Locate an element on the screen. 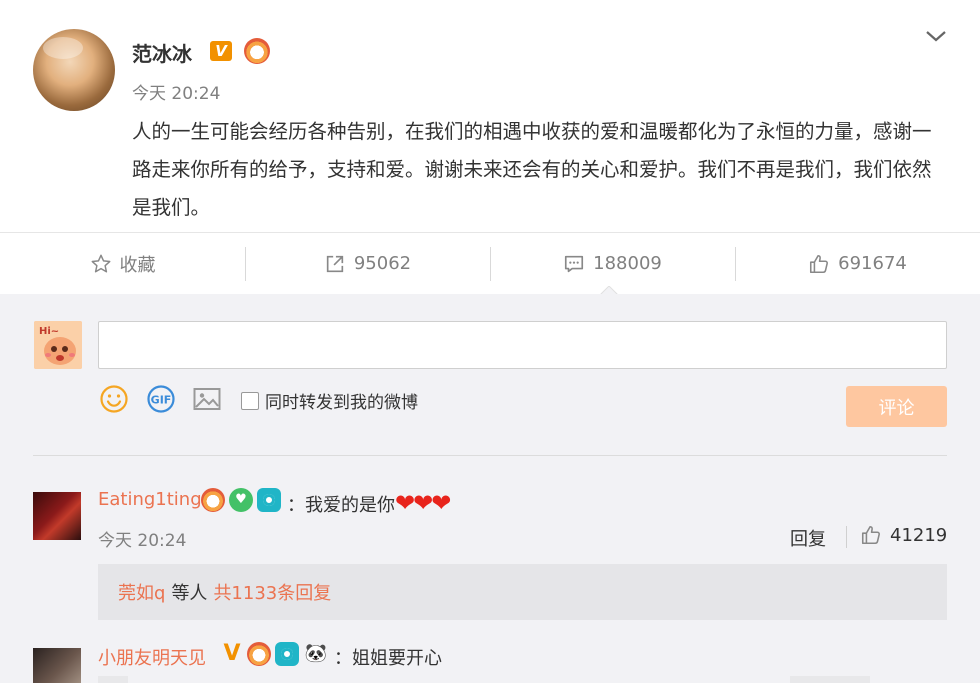 This screenshot has height=683, width=980. forward-option: 同时转发到我的微博 is located at coordinates (329, 400).